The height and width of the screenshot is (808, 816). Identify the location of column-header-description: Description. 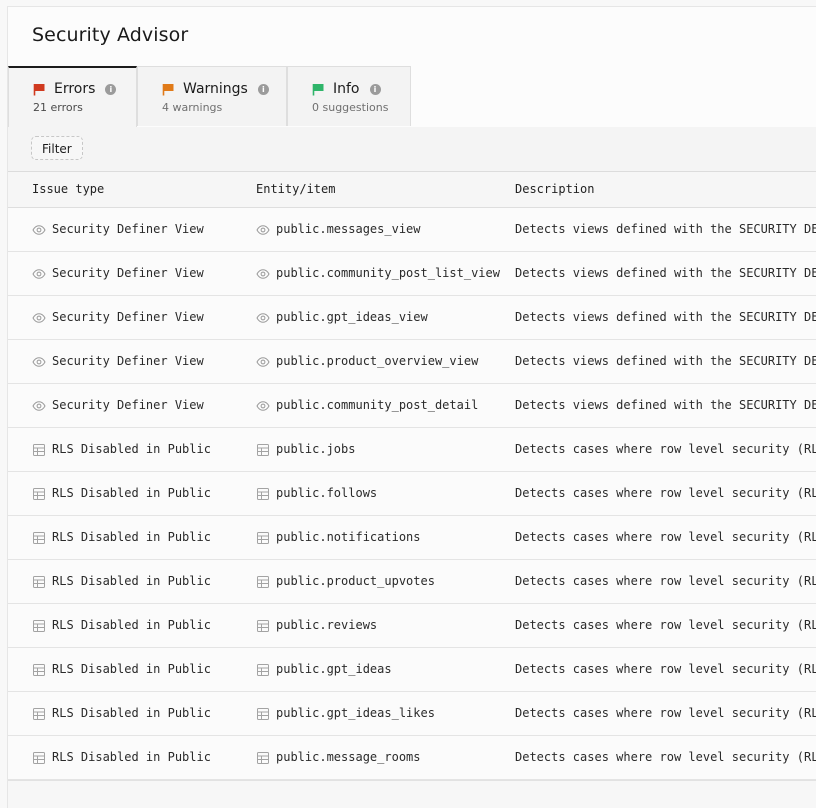
(661, 189).